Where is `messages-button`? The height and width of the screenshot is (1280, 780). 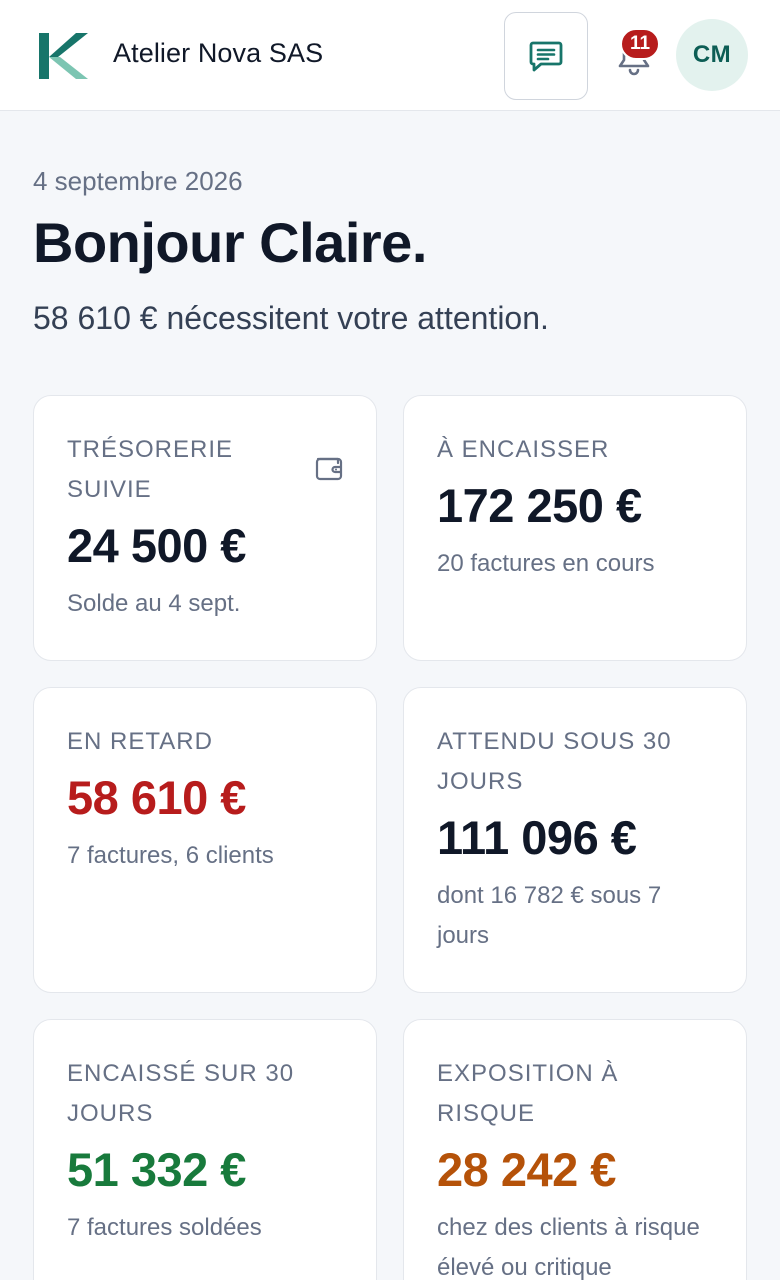 messages-button is located at coordinates (546, 56).